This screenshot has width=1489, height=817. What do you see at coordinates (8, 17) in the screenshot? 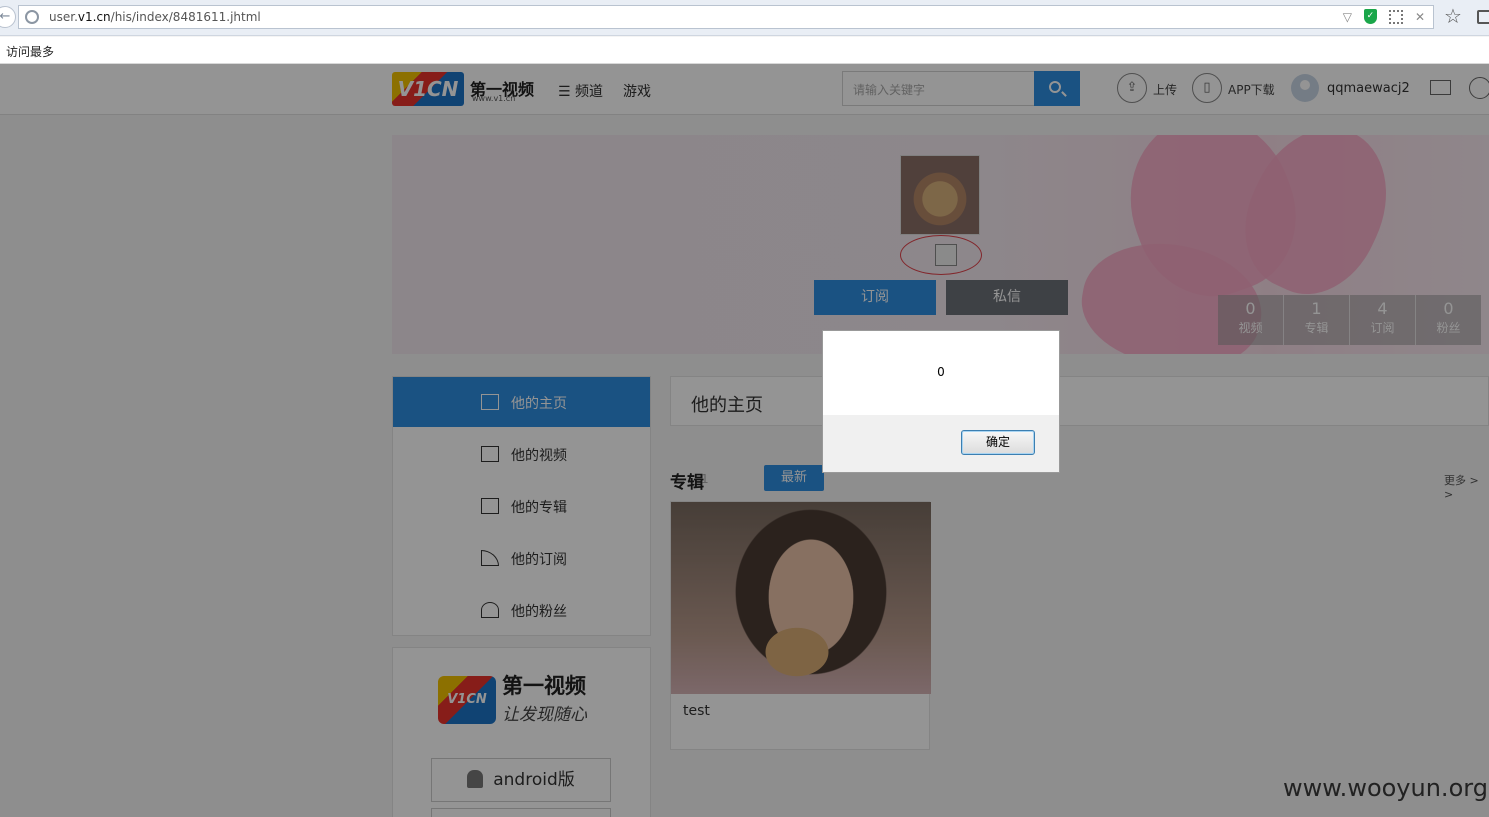
I see `back-arrow-icon: ←` at bounding box center [8, 17].